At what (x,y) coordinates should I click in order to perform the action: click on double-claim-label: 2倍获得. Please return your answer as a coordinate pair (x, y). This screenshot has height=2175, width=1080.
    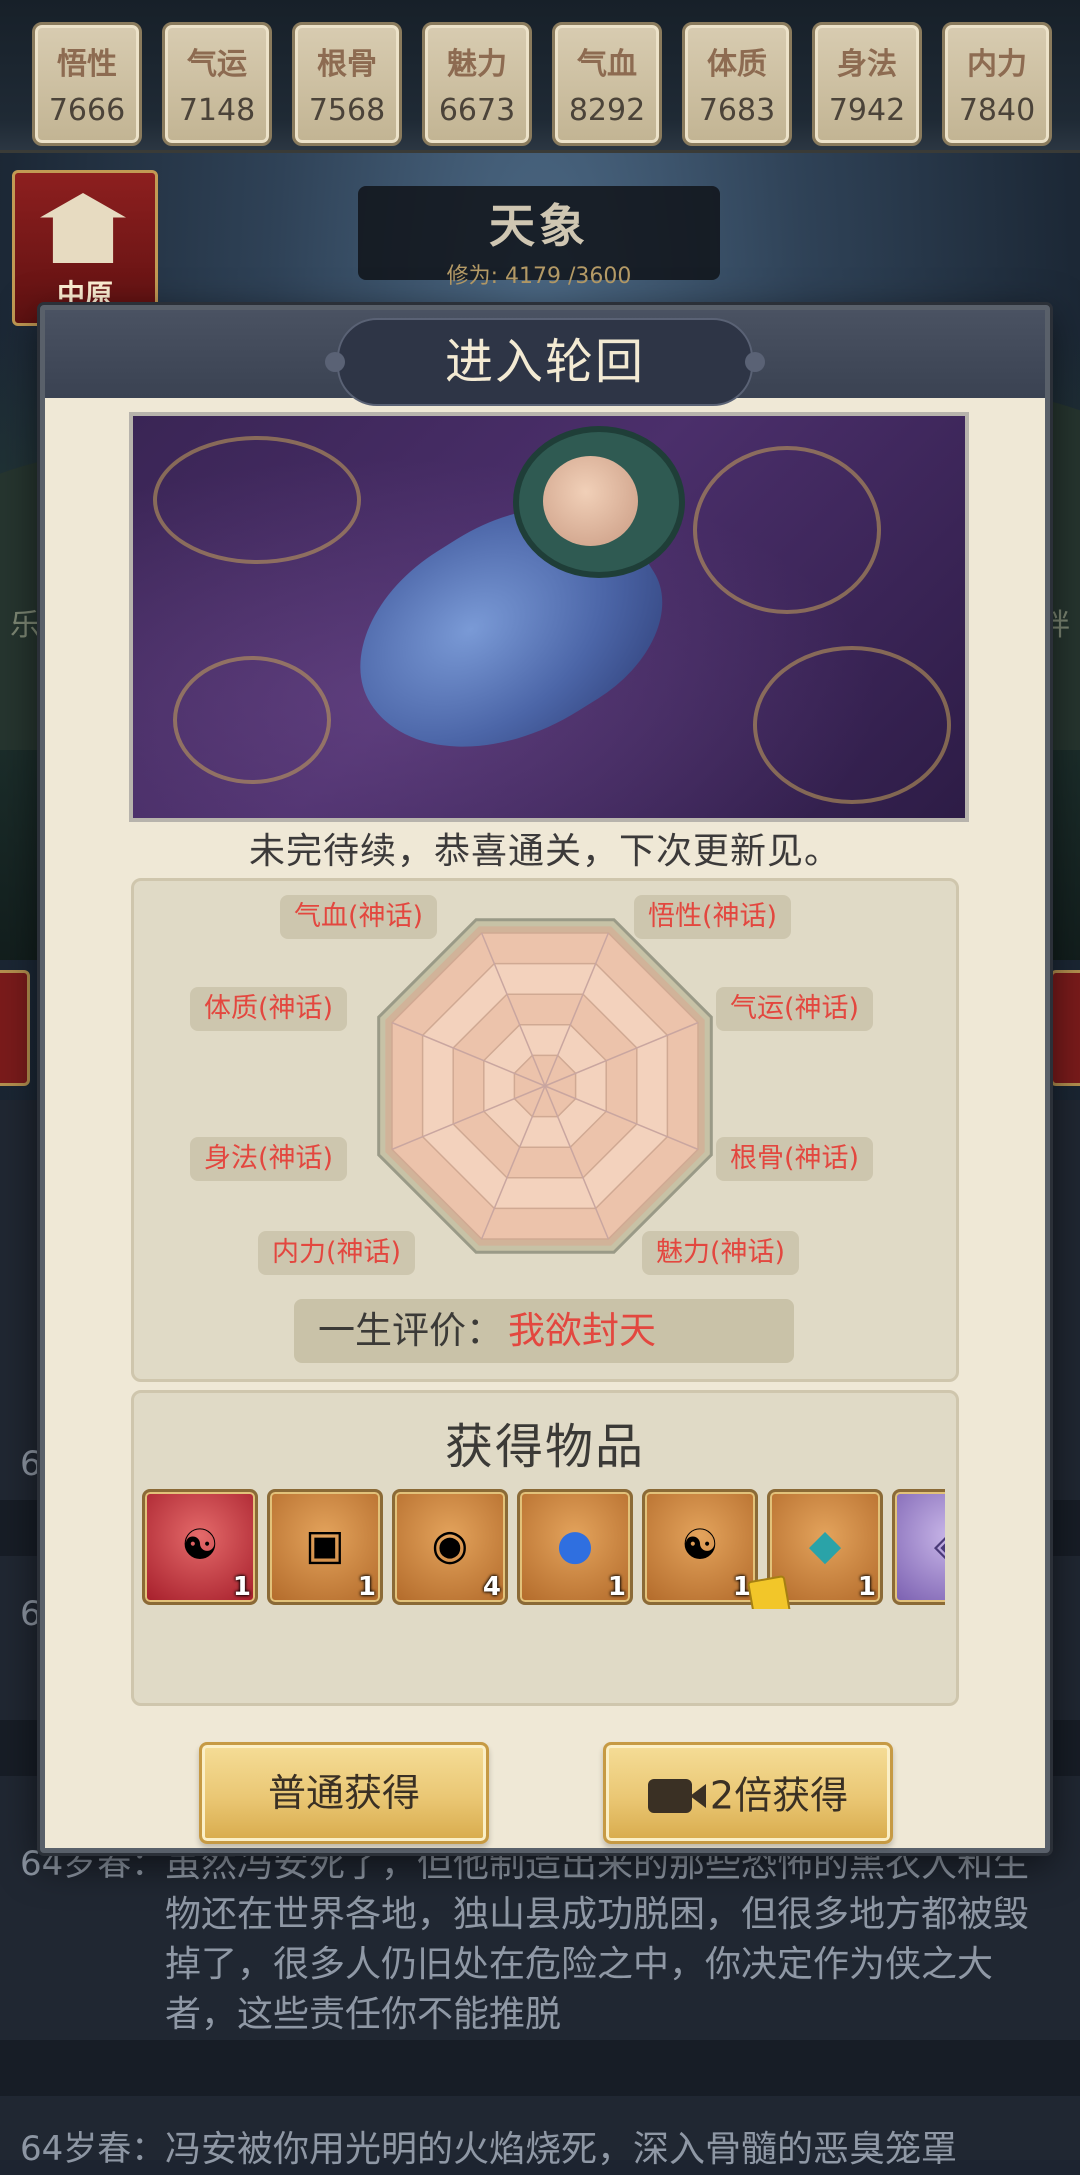
    Looking at the image, I should click on (779, 1795).